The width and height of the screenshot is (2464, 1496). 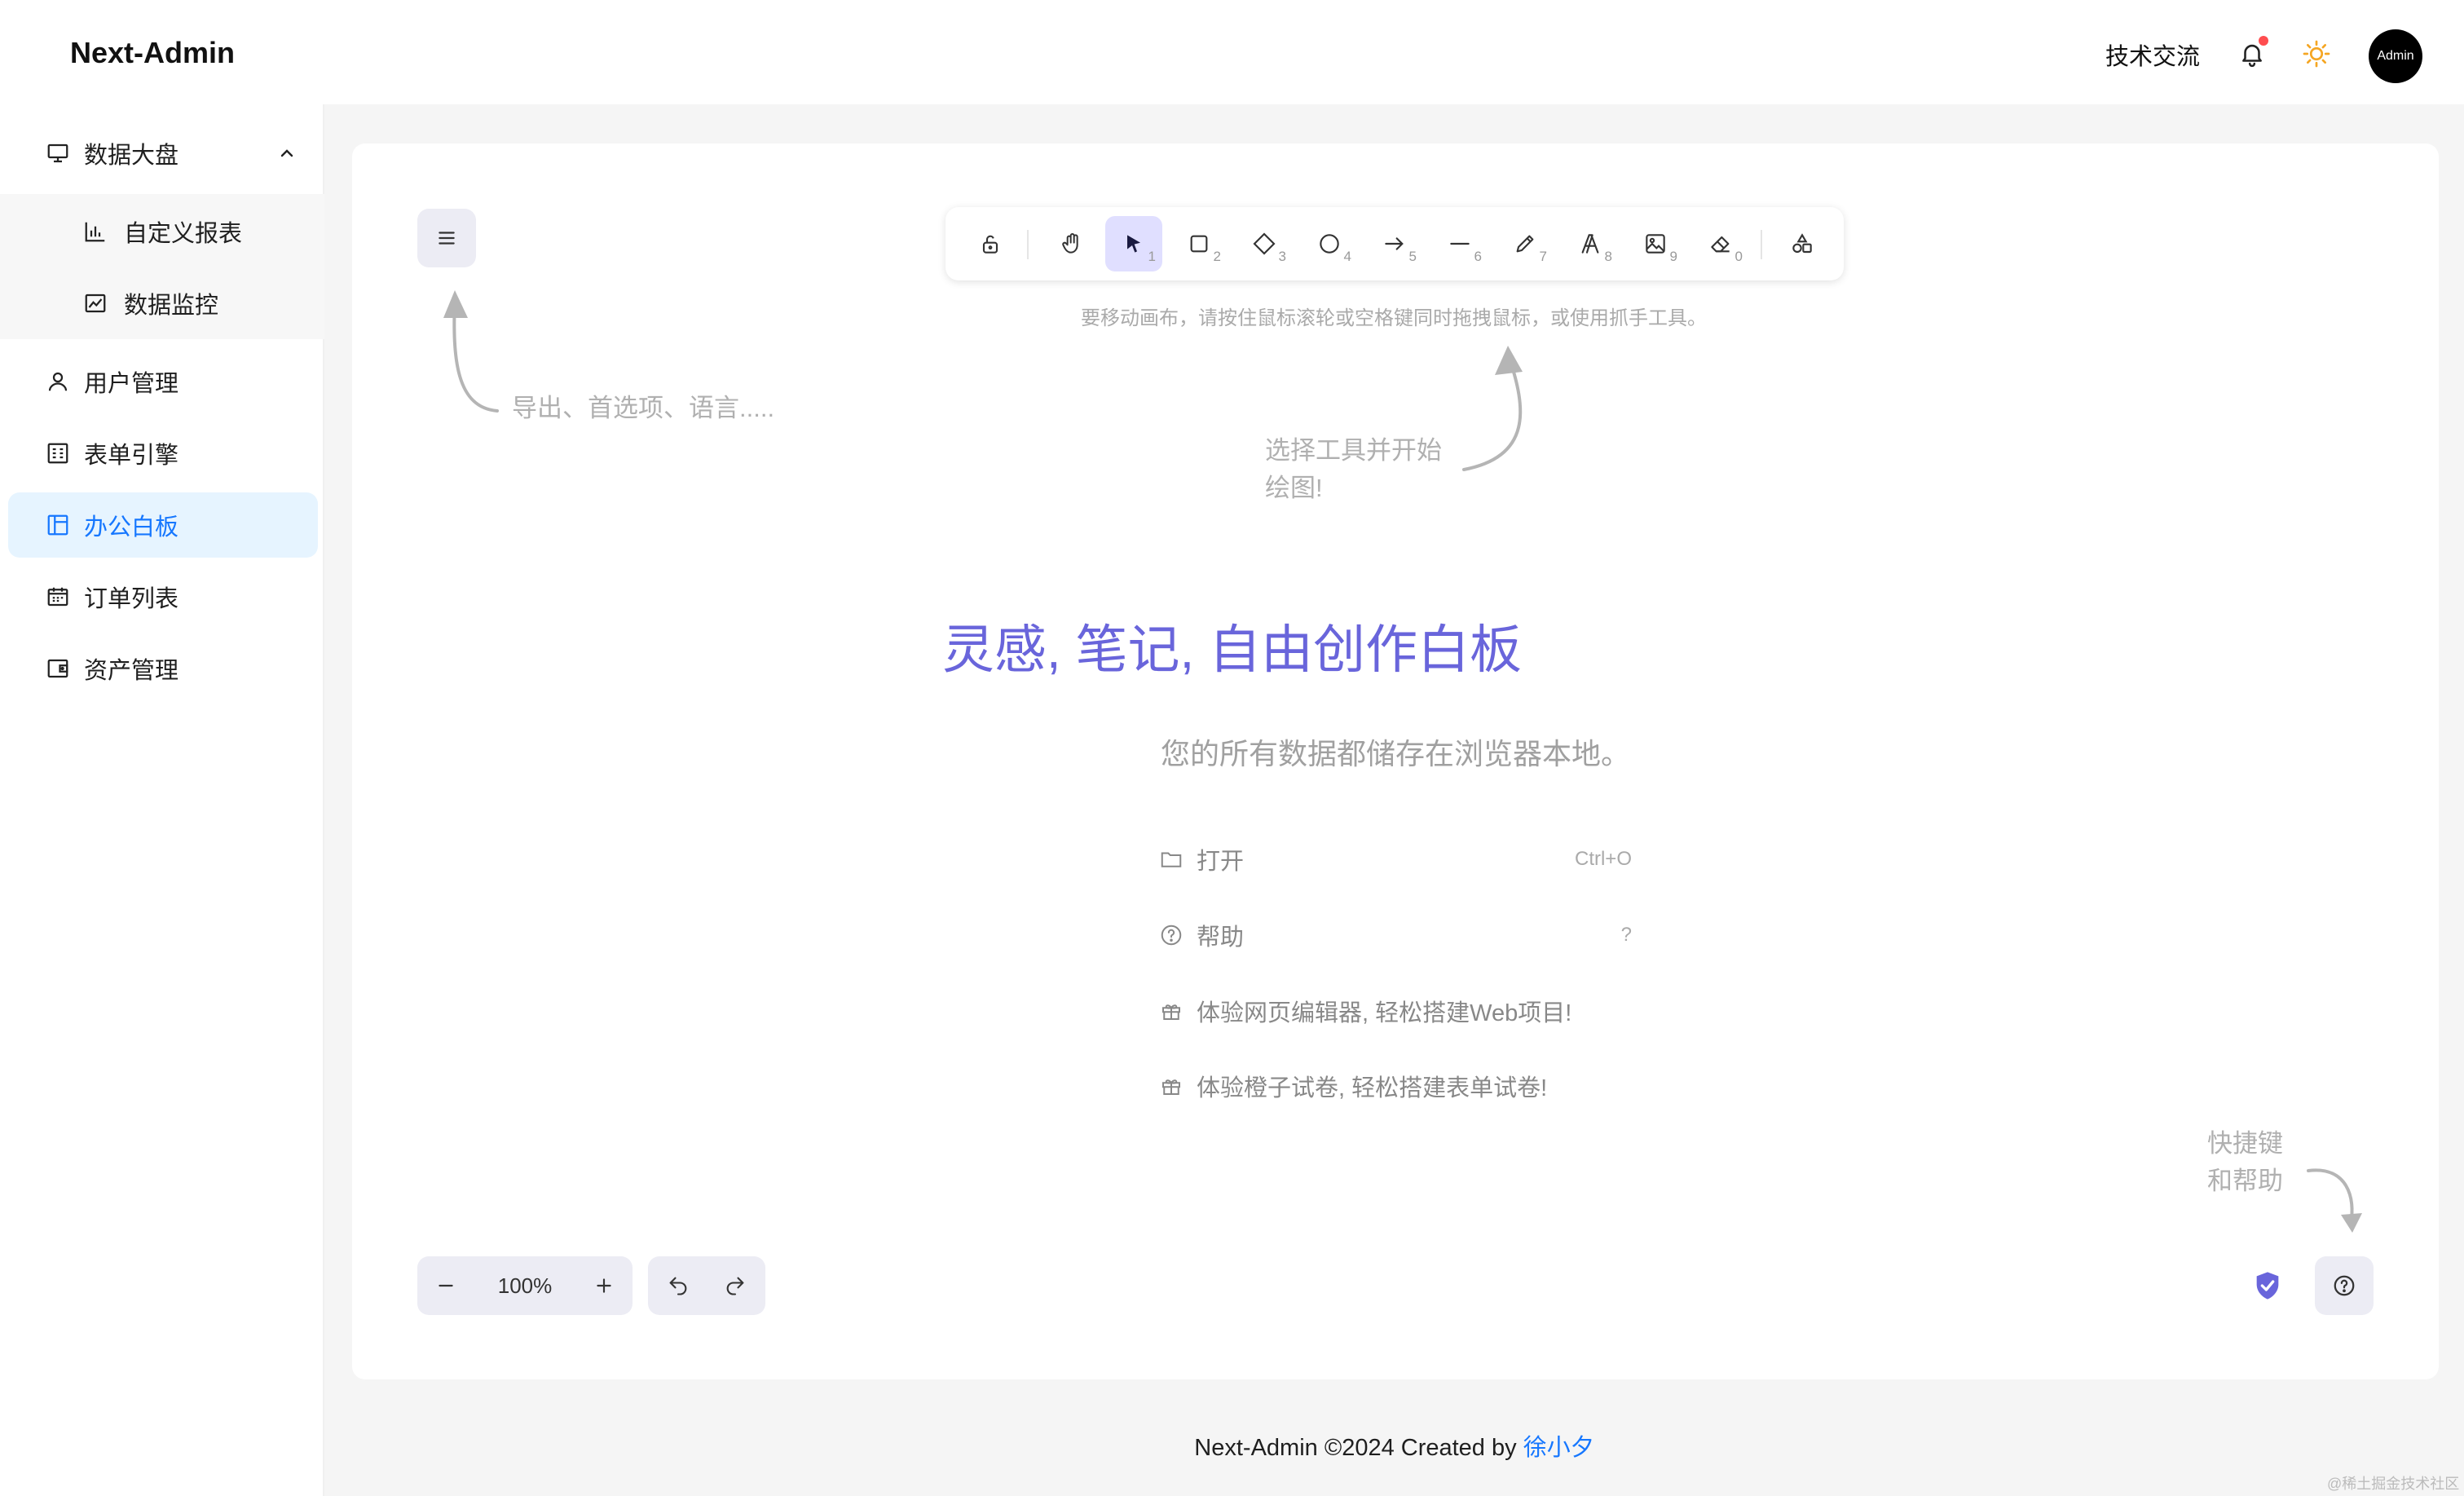 I want to click on diamond-icon, so click(x=1264, y=244).